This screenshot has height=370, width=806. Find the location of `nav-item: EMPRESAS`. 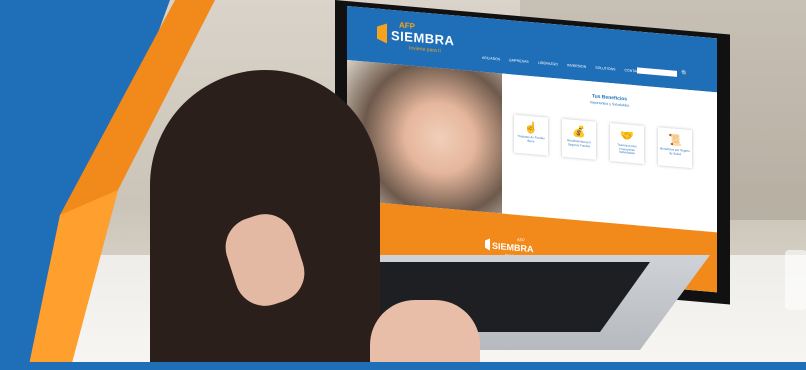

nav-item: EMPRESAS is located at coordinates (518, 61).